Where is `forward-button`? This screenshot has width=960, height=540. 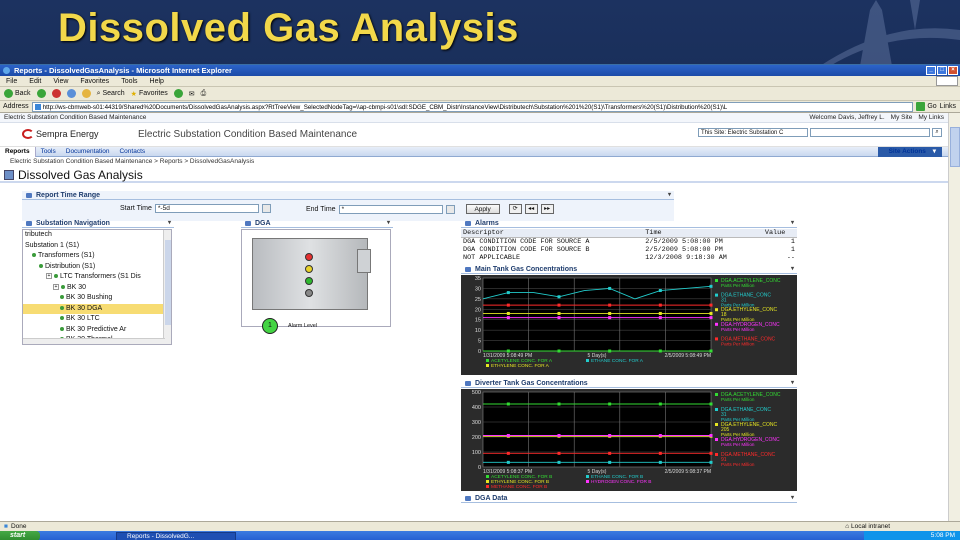
forward-button is located at coordinates (41, 93).